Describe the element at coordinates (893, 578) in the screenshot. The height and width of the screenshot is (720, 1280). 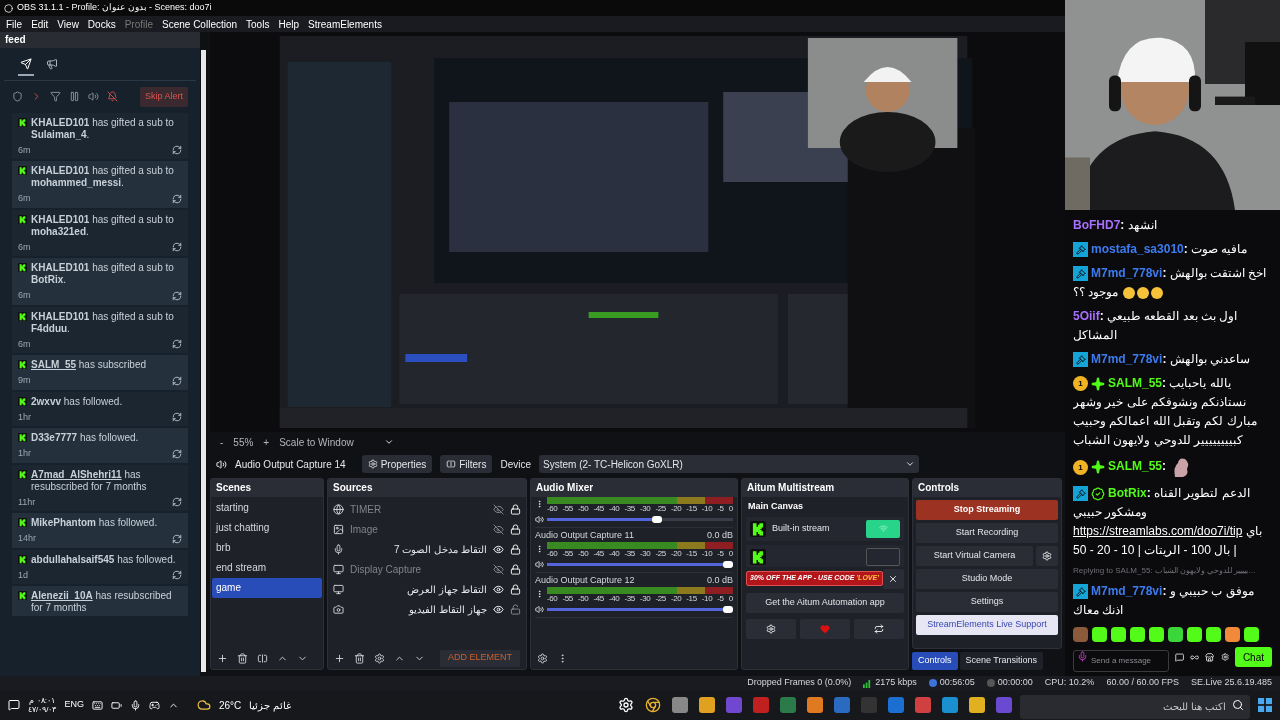
I see `close-button` at that location.